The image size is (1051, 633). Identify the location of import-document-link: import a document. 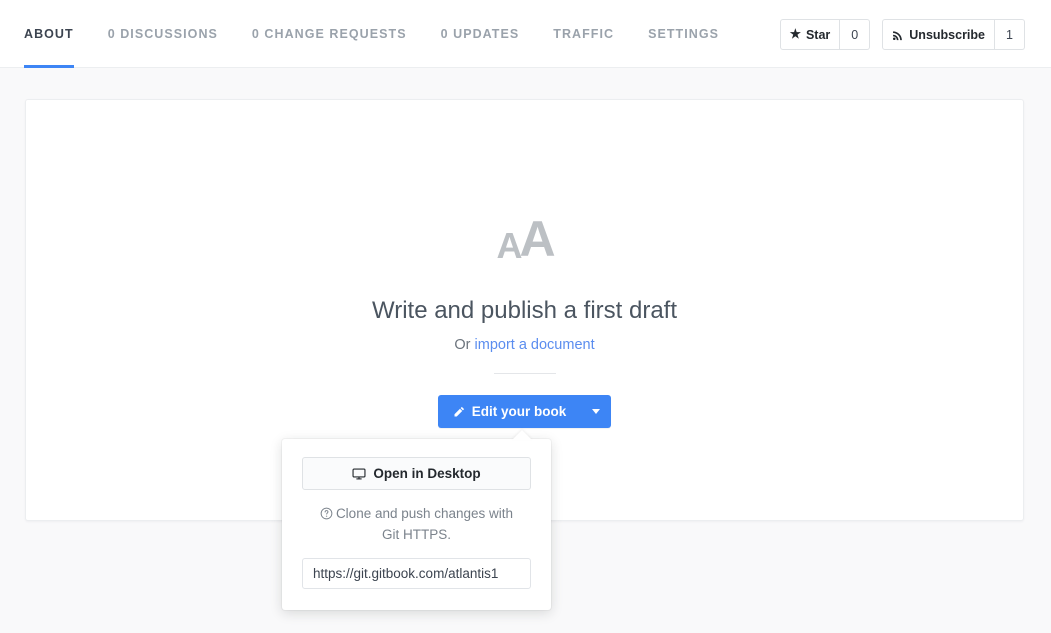
(535, 345).